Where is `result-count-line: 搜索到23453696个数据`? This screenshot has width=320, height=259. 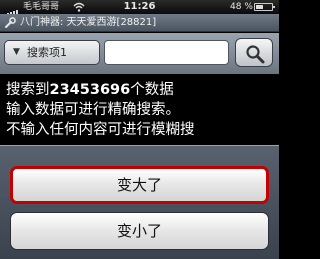 result-count-line: 搜索到23453696个数据 is located at coordinates (90, 90).